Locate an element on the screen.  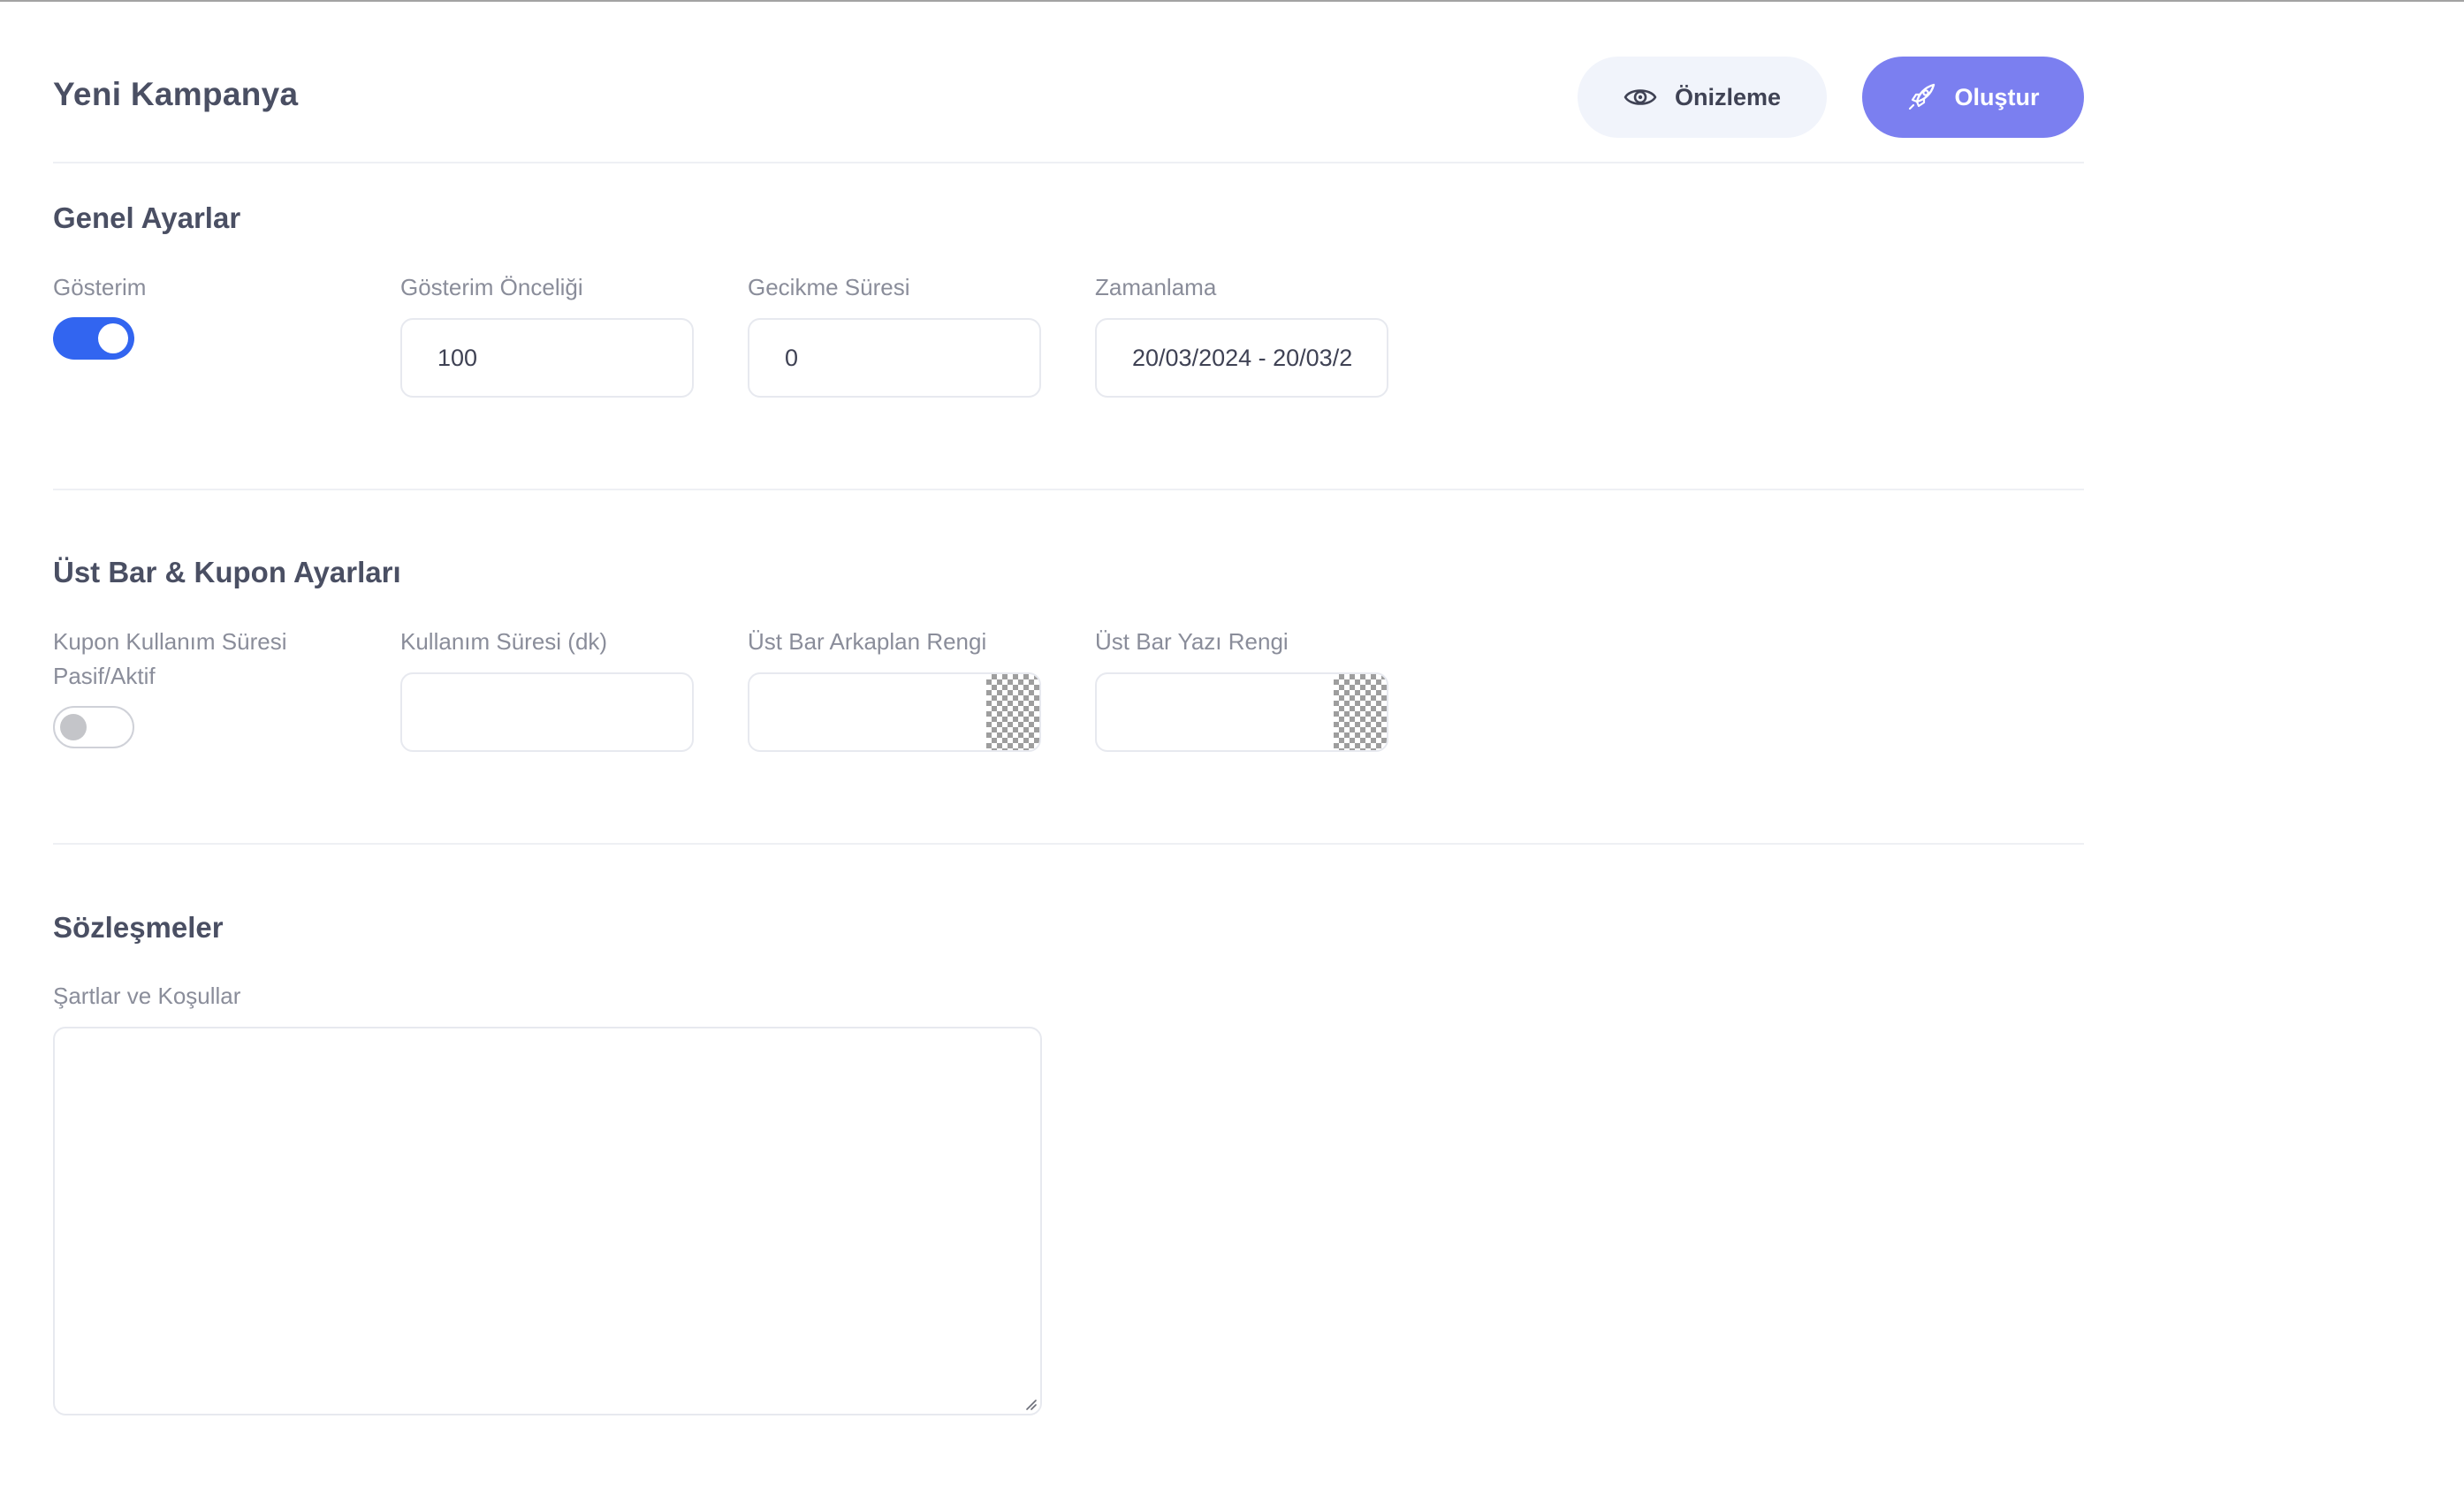
bar-bg-color-label: Üst Bar Arkaplan Rengi is located at coordinates (867, 641).